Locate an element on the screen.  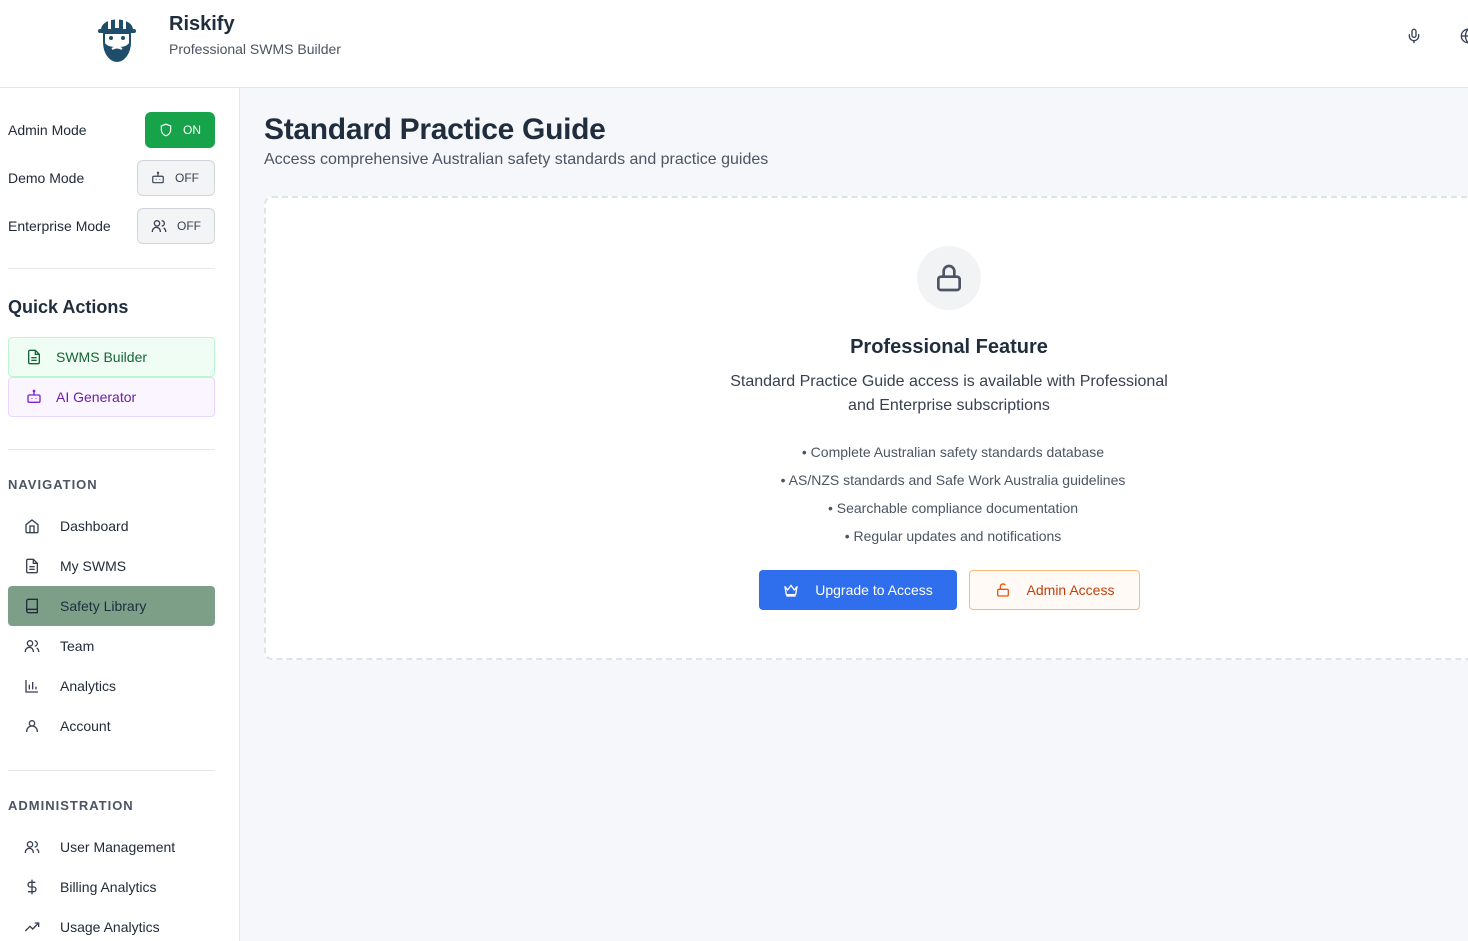
nav-usage-analytics-label: Usage Analytics is located at coordinates (110, 927).